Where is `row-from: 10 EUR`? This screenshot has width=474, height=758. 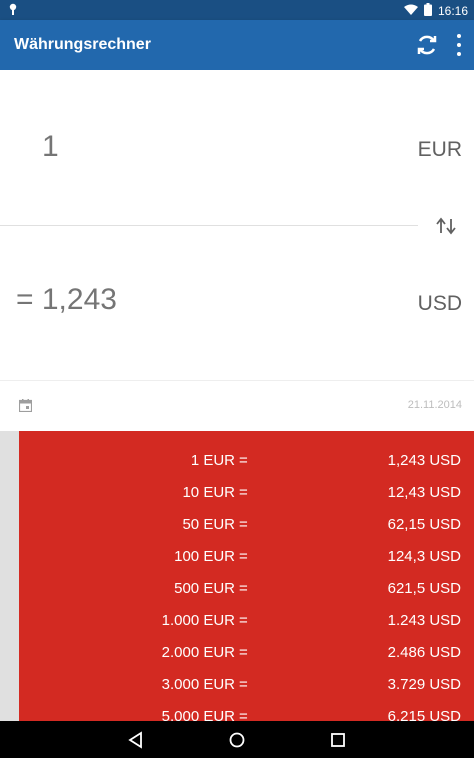 row-from: 10 EUR is located at coordinates (208, 492).